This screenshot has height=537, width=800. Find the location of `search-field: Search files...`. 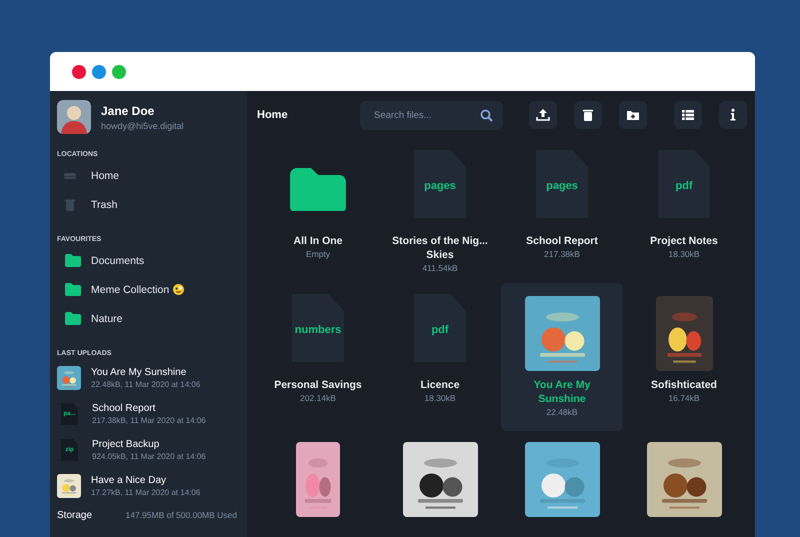

search-field: Search files... is located at coordinates (431, 115).